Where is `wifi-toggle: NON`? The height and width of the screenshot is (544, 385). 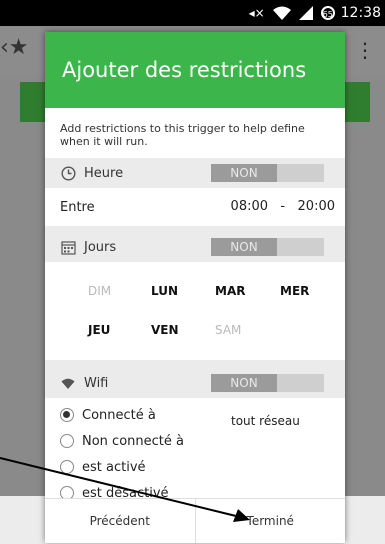 wifi-toggle: NON is located at coordinates (267, 383).